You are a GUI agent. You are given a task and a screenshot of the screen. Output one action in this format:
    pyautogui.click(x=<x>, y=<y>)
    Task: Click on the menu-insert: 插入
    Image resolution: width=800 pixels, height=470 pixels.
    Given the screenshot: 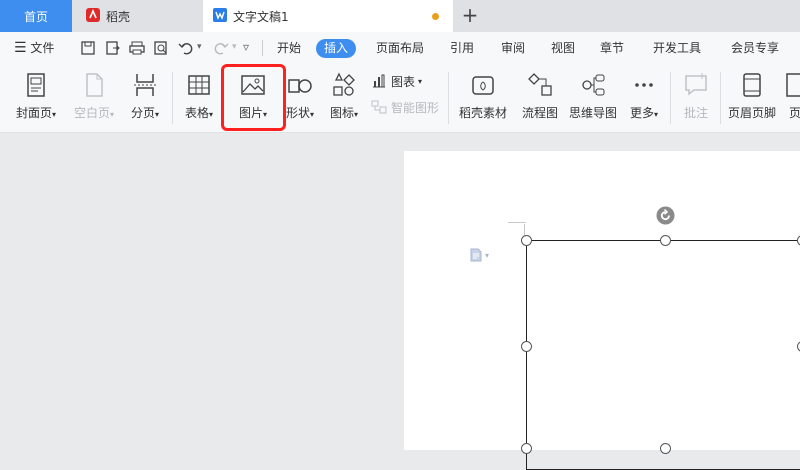 What is the action you would take?
    pyautogui.click(x=336, y=48)
    